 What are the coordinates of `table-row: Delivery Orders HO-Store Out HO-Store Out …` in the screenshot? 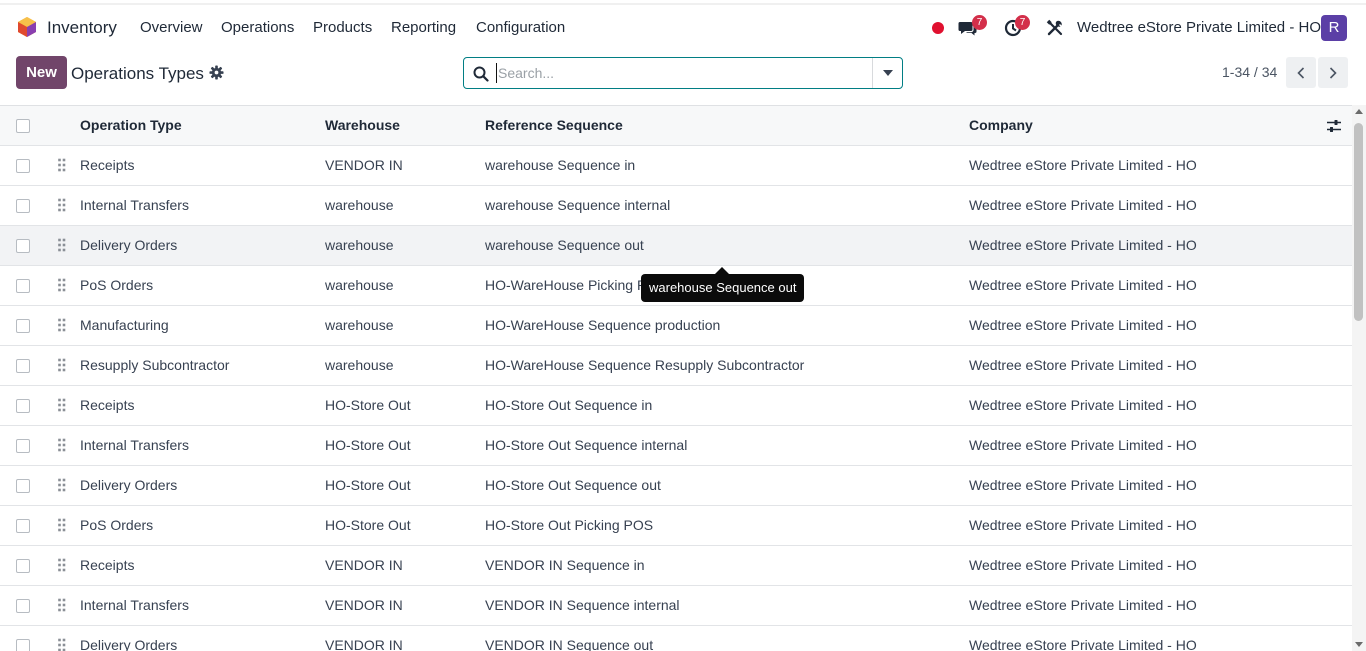 It's located at (676, 486).